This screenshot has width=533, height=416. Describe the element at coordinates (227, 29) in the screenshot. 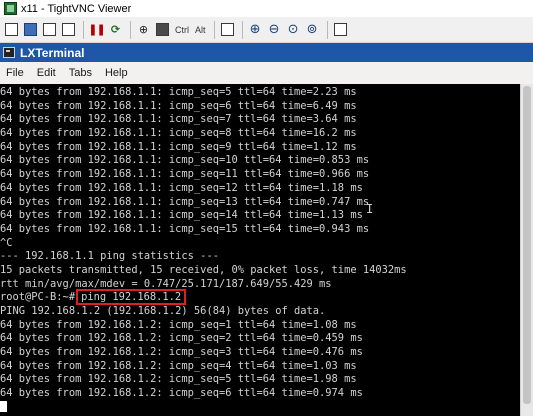

I see `clipboard-icon` at that location.